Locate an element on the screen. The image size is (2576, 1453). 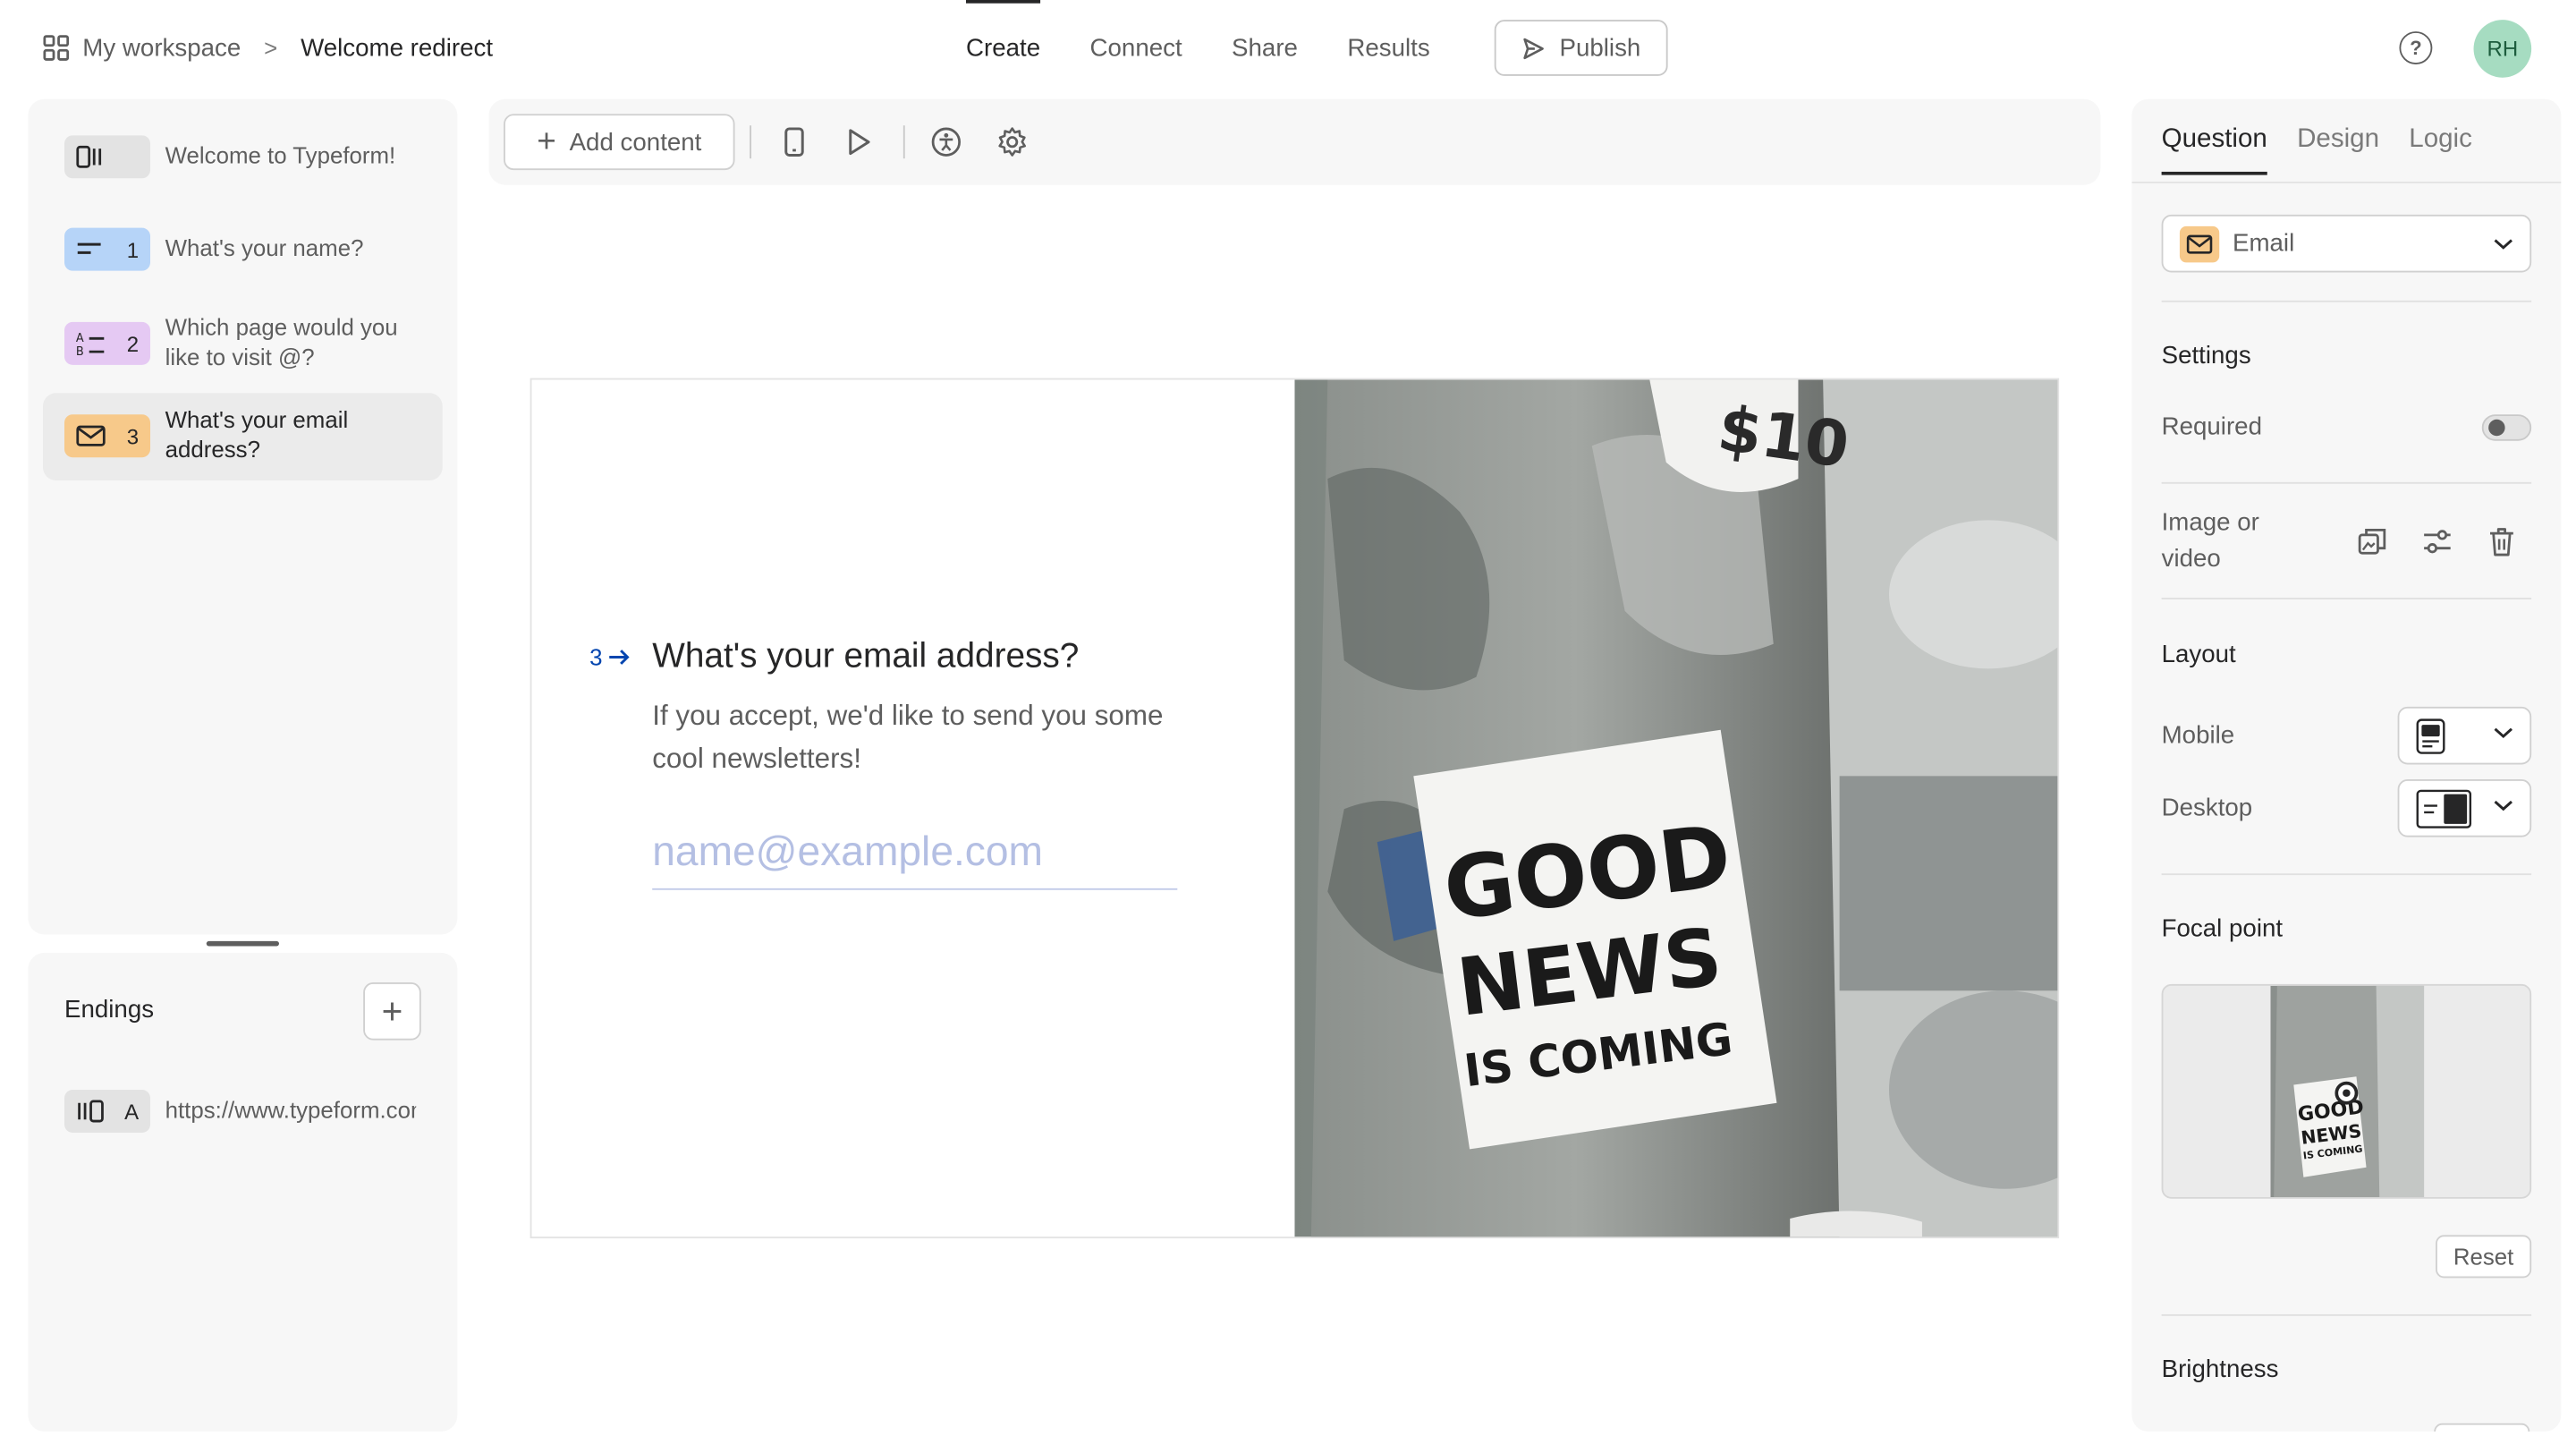
tab-share: Share is located at coordinates (1264, 48).